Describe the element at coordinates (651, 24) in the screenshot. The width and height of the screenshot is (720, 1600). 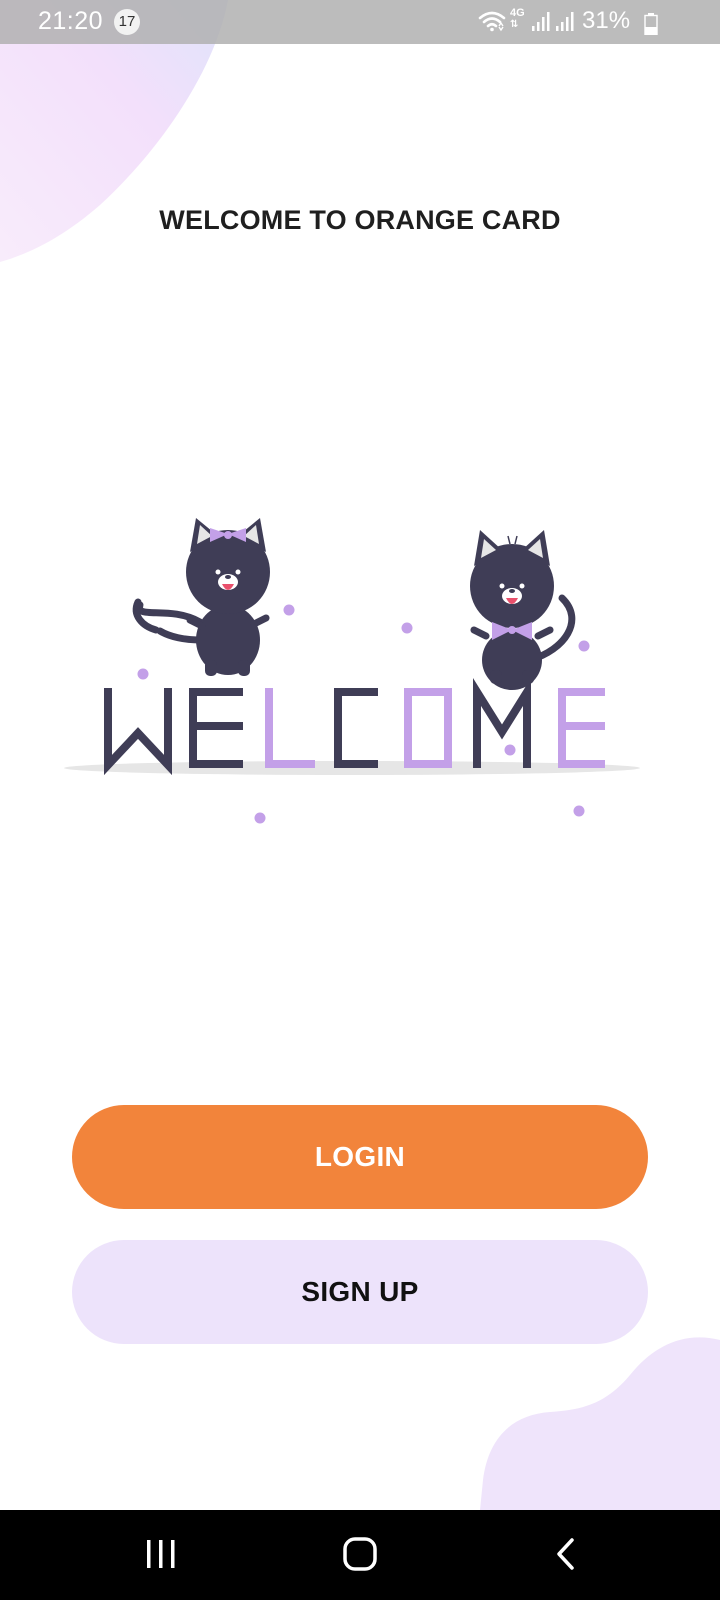
I see `battery-icon` at that location.